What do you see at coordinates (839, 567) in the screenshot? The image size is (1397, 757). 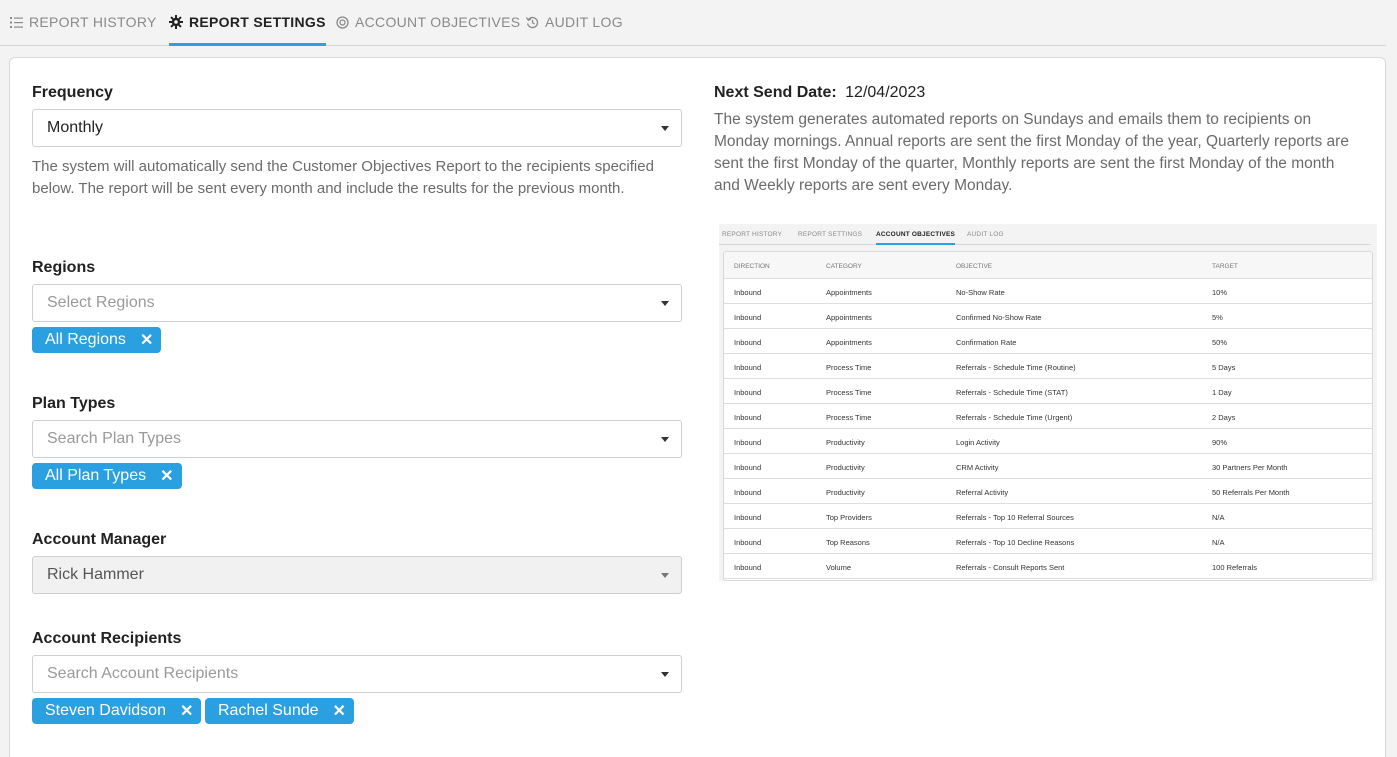 I see `table-cell: Volume` at bounding box center [839, 567].